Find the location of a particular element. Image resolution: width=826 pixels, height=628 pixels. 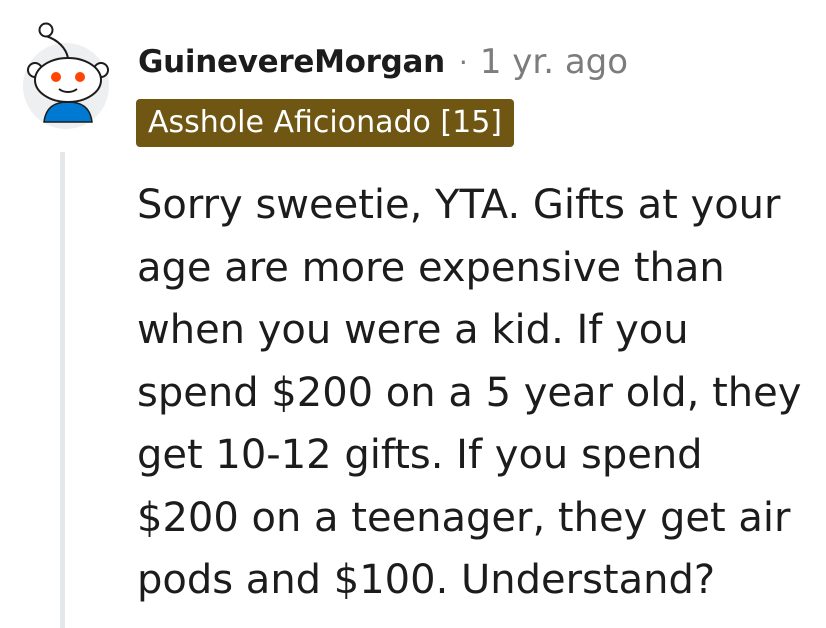

comment-body-line: spend $200 on a 5 year old, they is located at coordinates (469, 392).